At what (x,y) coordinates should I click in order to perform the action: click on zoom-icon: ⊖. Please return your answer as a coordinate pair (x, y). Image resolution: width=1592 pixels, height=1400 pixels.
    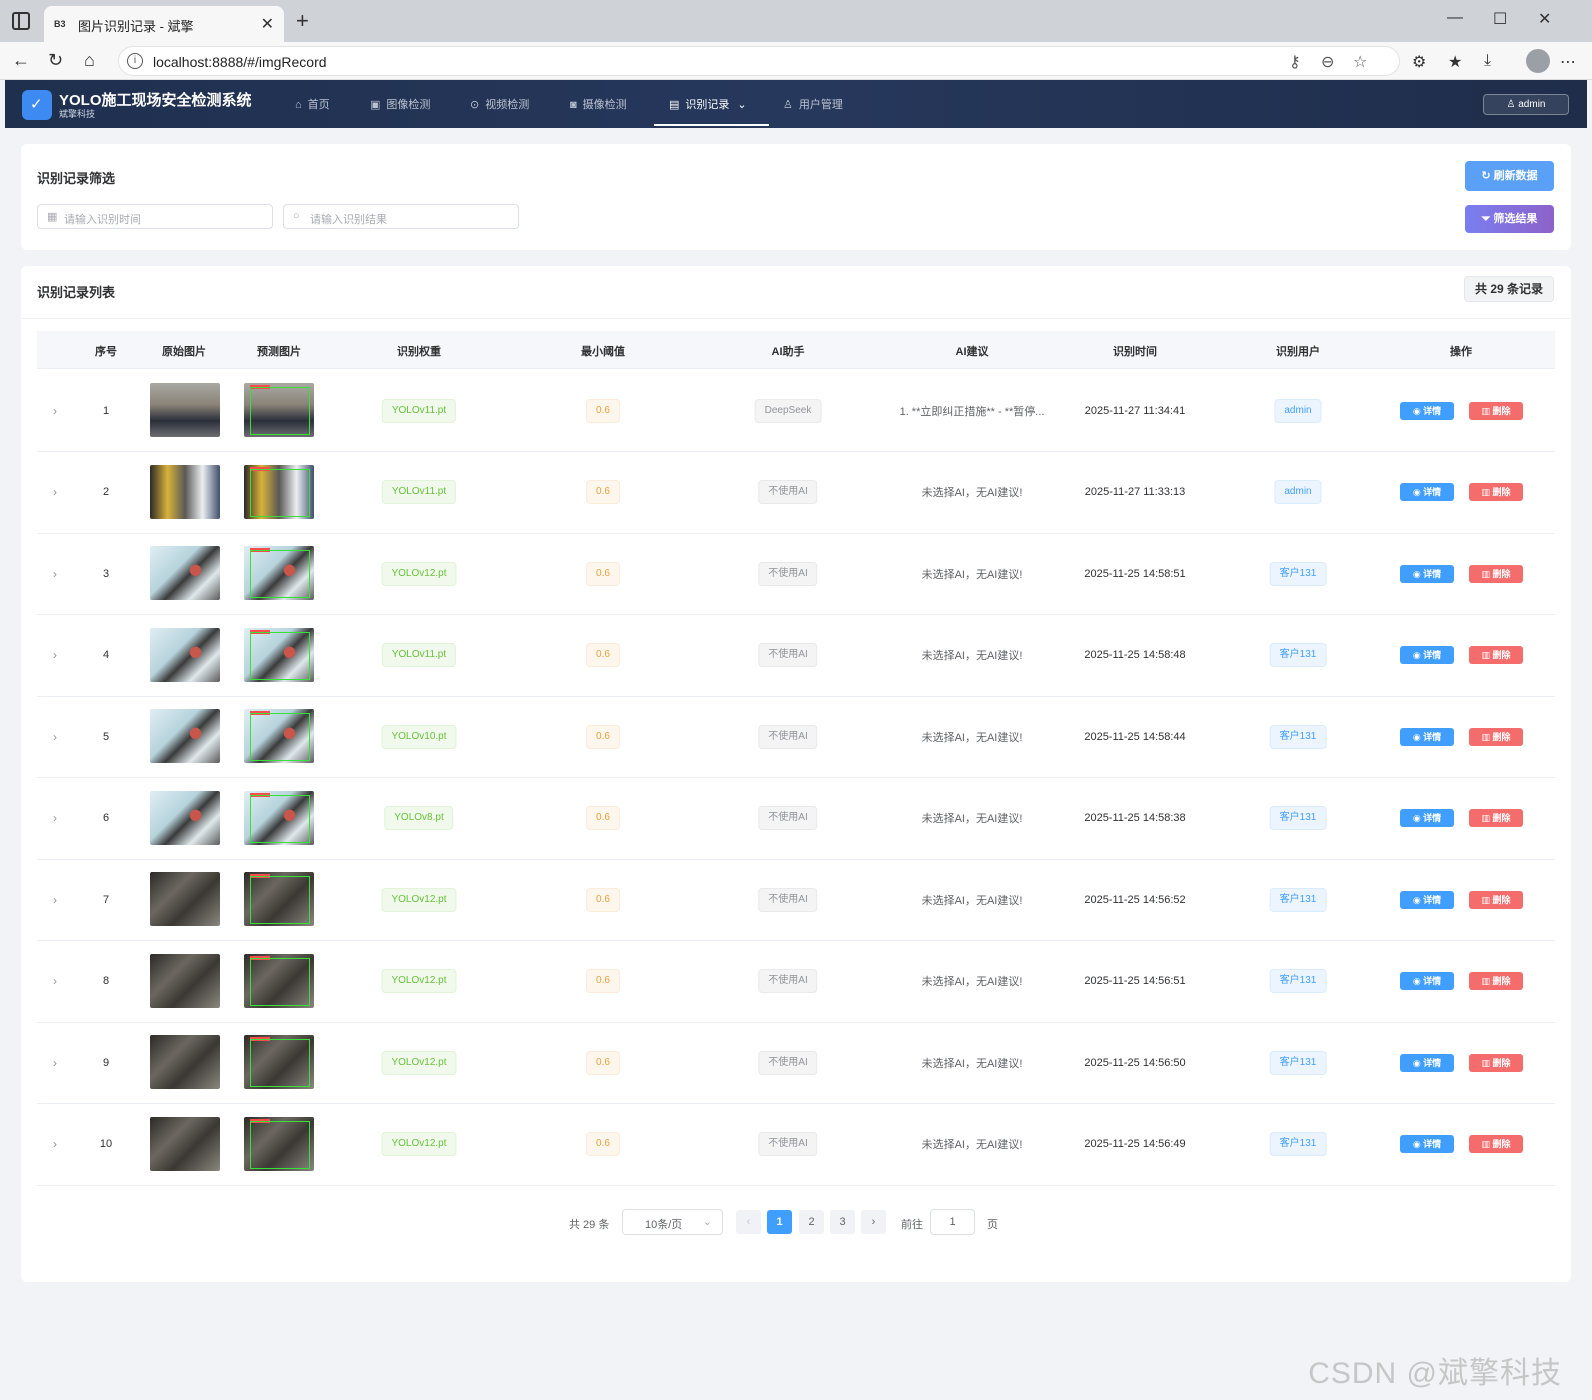
    Looking at the image, I should click on (1327, 62).